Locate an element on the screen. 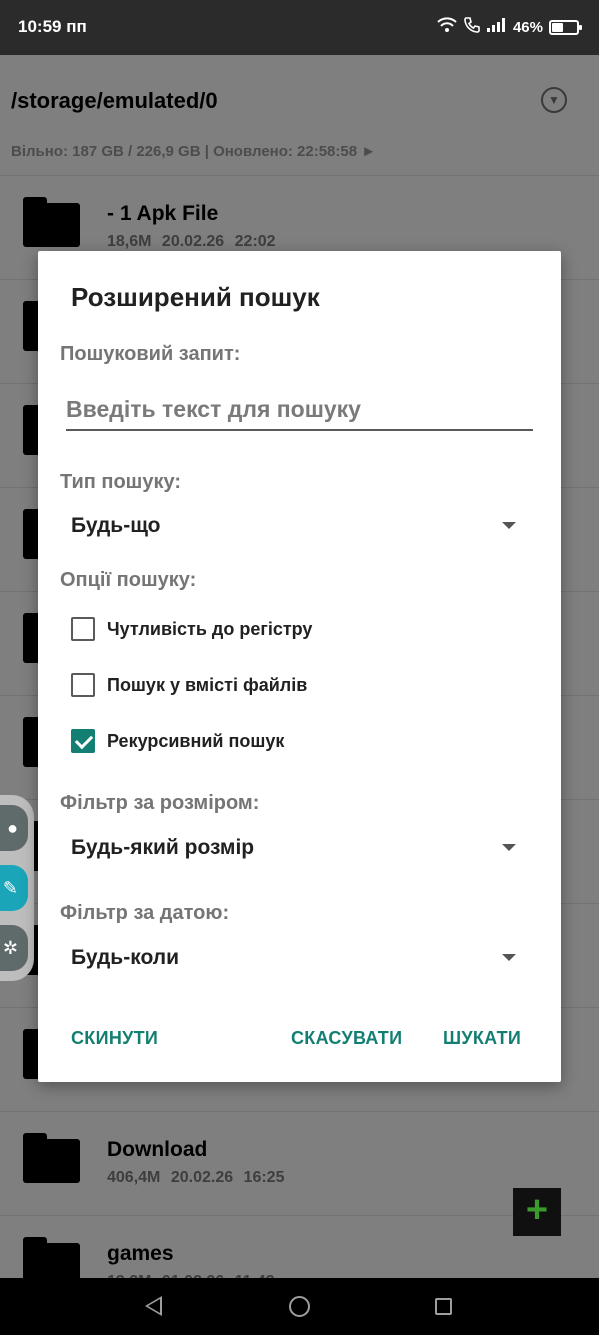 The width and height of the screenshot is (599, 1335). size-filter-select: Будь-який розмір is located at coordinates (293, 848).